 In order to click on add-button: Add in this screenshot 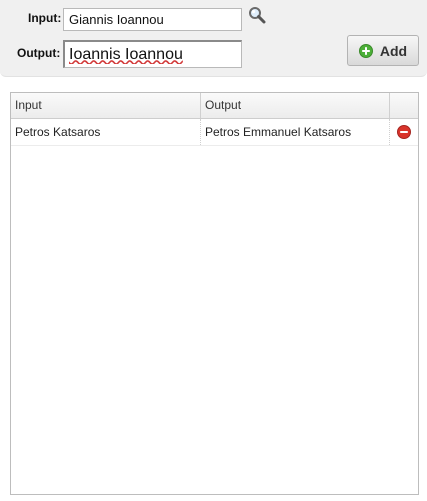, I will do `click(383, 50)`.